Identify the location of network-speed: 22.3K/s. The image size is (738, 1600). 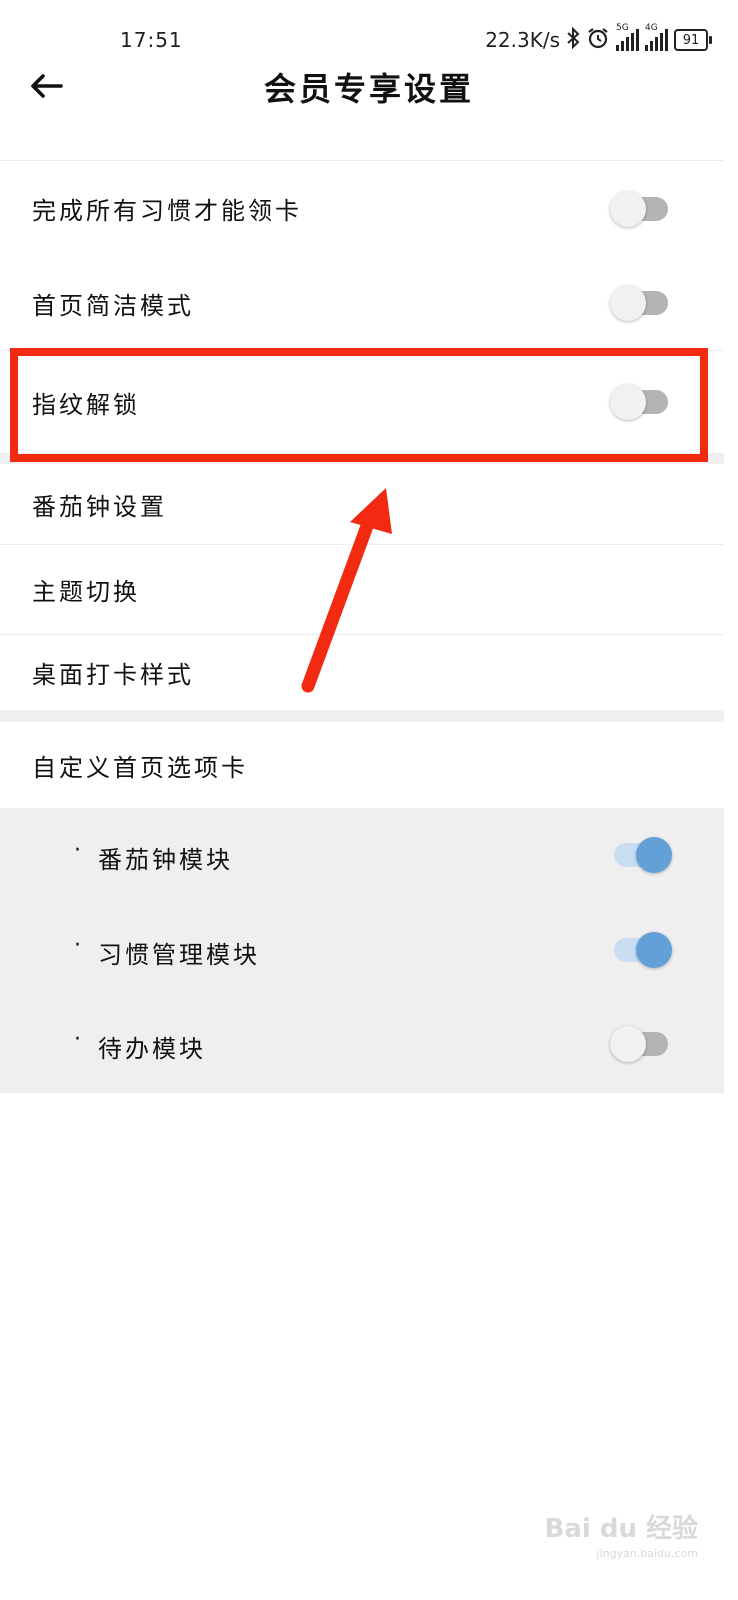
(522, 40).